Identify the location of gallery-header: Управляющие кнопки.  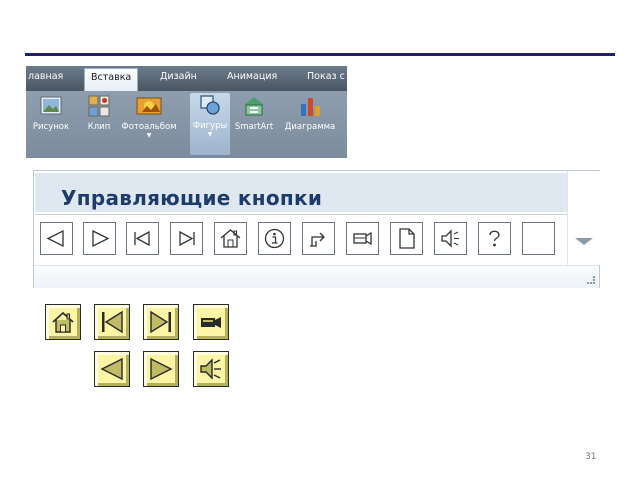
(301, 192).